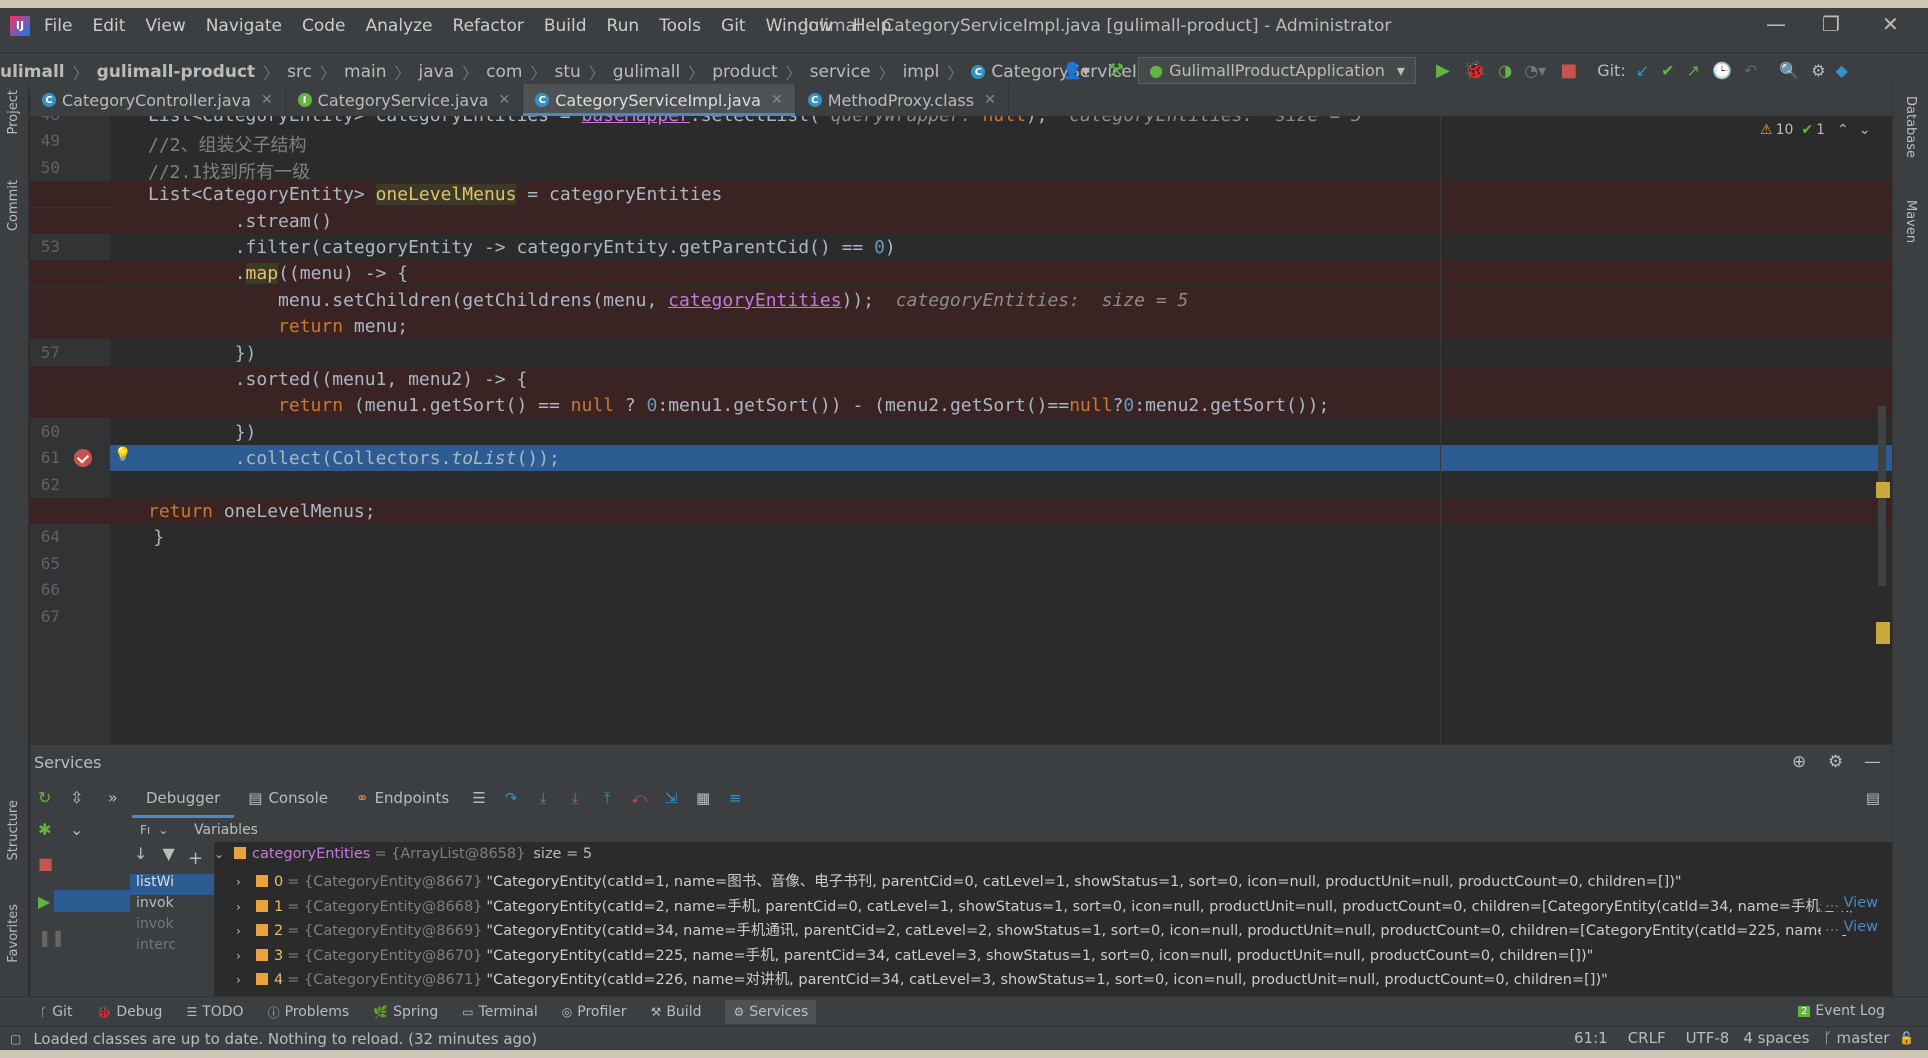  I want to click on commit-tool-button: Commit, so click(13, 205).